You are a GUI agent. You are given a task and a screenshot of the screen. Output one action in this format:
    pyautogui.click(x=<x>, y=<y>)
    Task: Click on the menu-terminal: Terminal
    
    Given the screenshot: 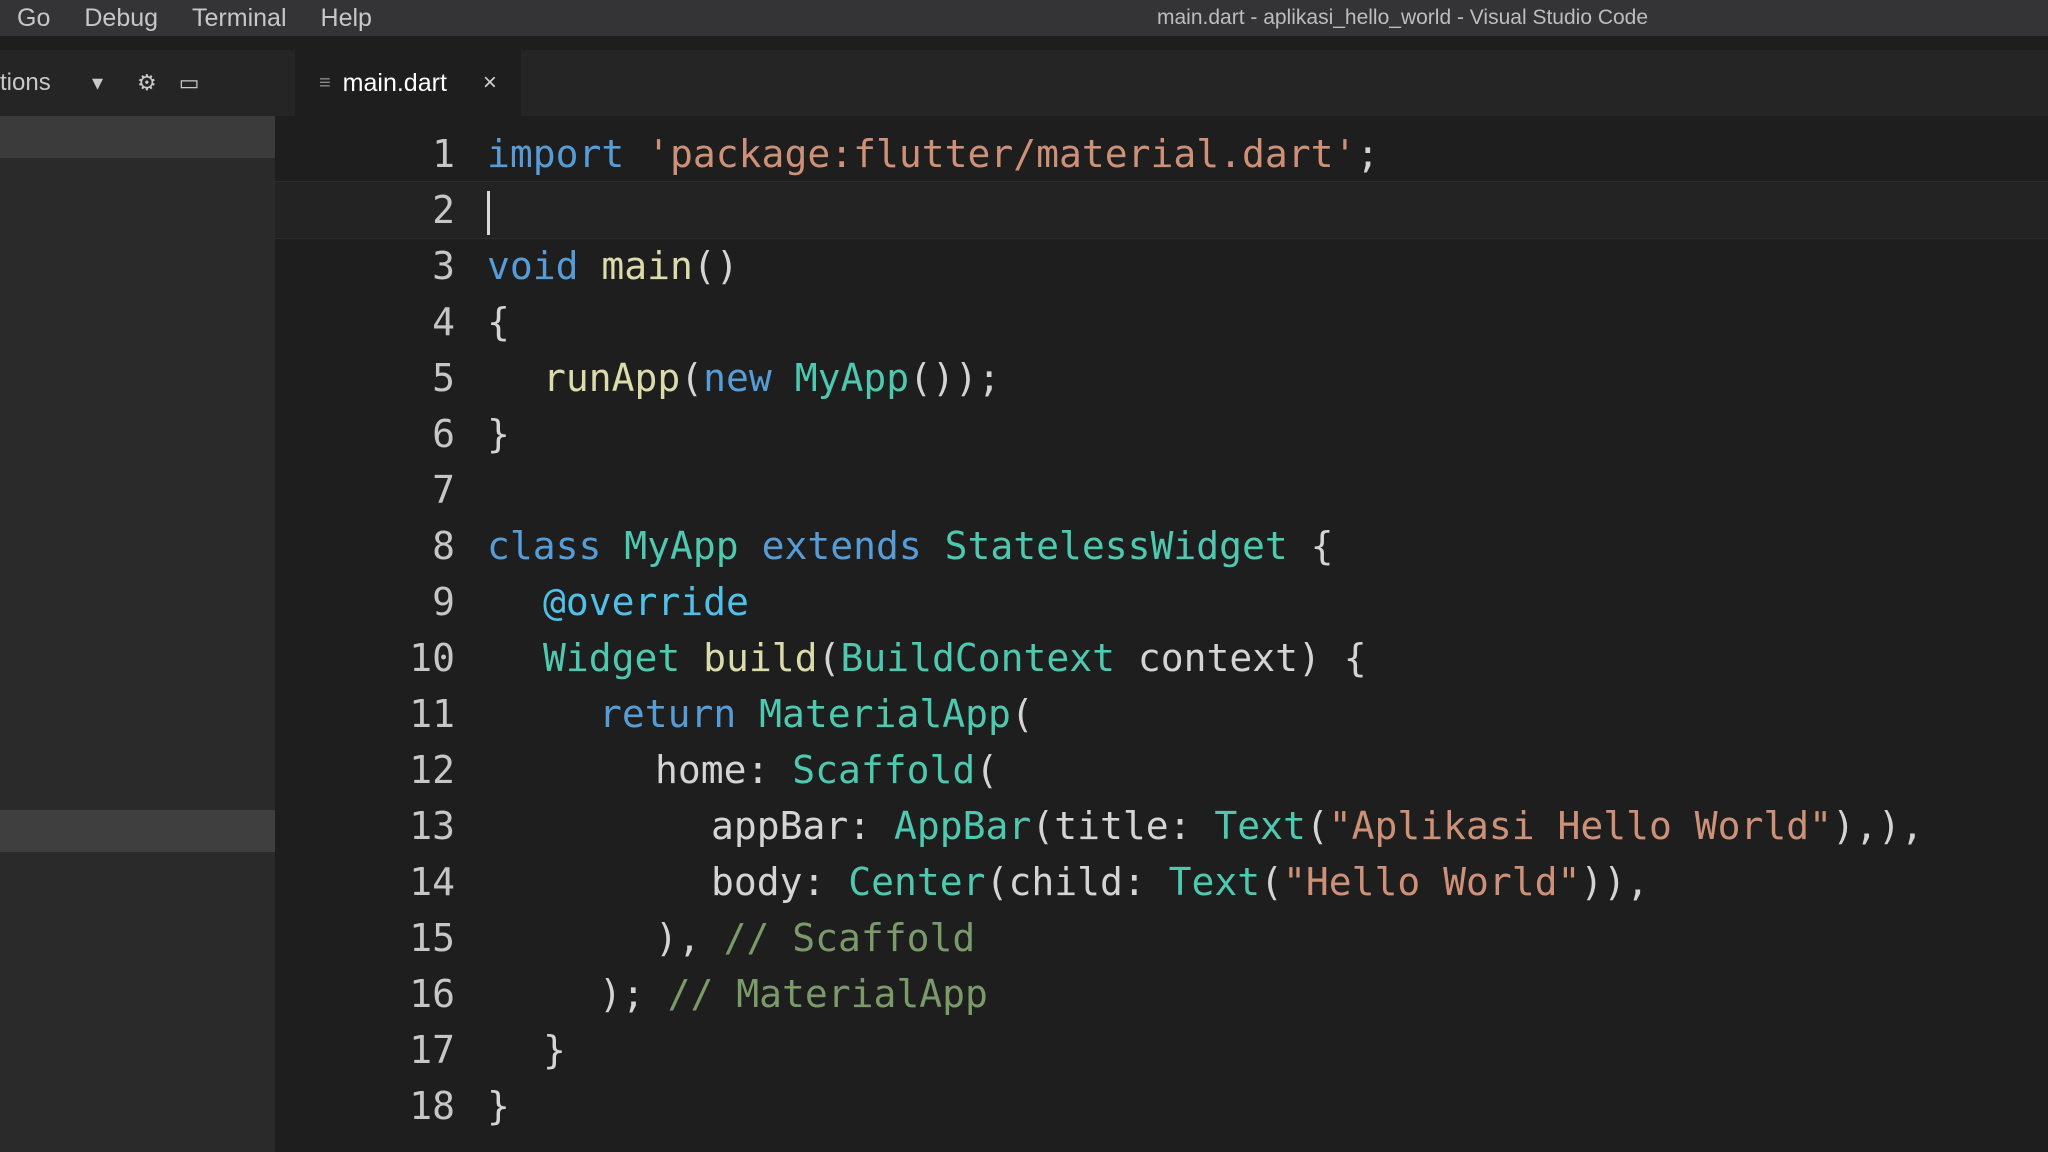 What is the action you would take?
    pyautogui.click(x=239, y=18)
    